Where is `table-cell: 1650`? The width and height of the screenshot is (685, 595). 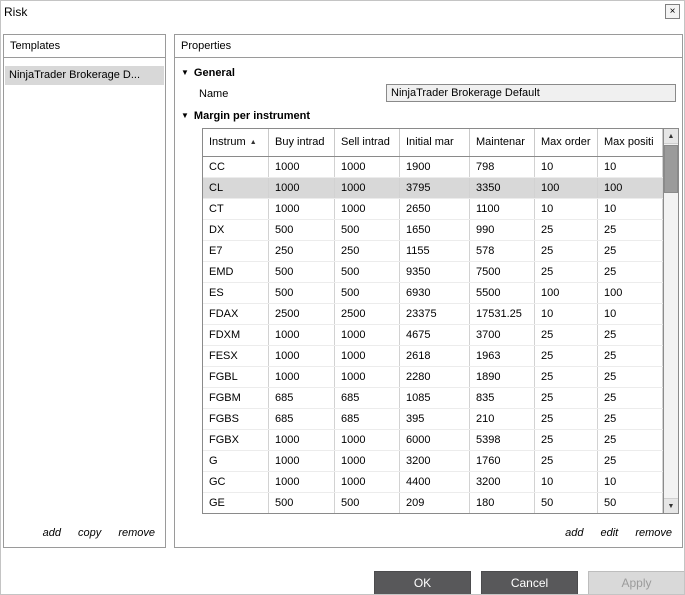
table-cell: 1650 is located at coordinates (435, 230).